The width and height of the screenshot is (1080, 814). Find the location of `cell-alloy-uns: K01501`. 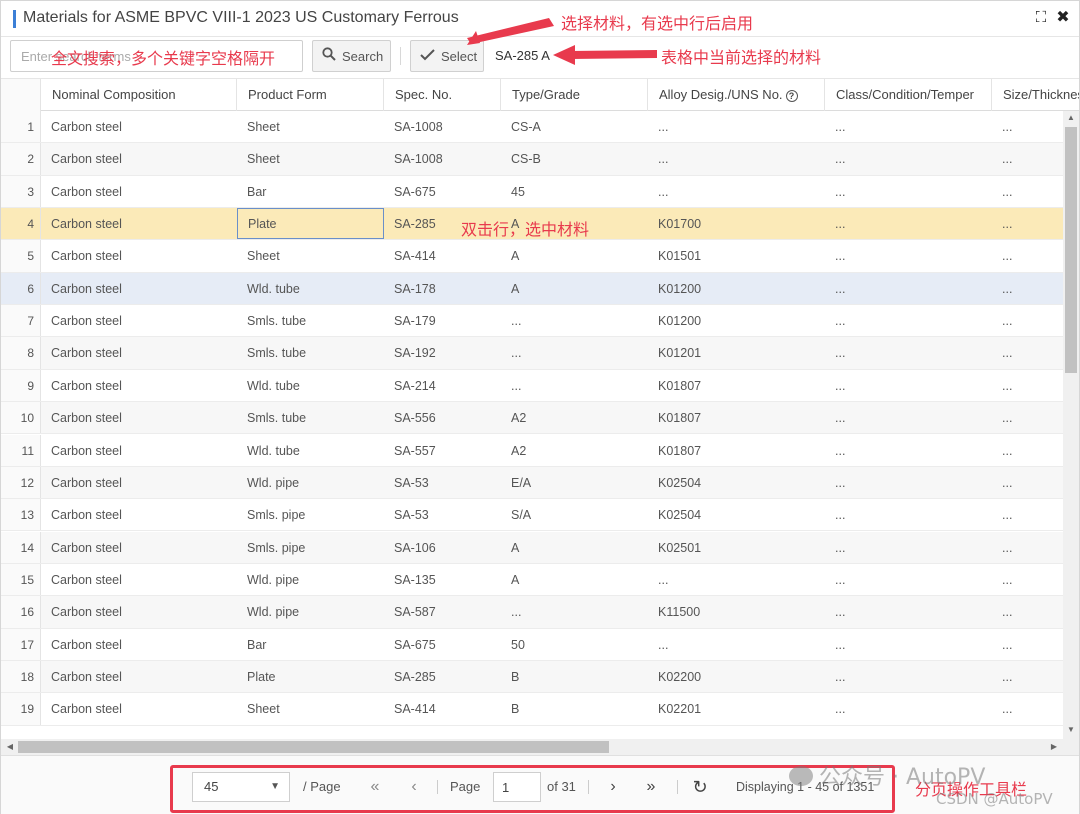

cell-alloy-uns: K01501 is located at coordinates (736, 255).